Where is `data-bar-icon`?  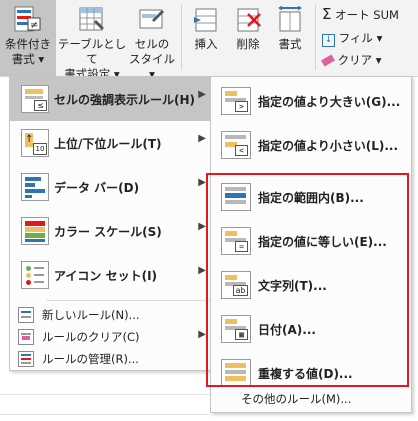
data-bar-icon is located at coordinates (35, 187).